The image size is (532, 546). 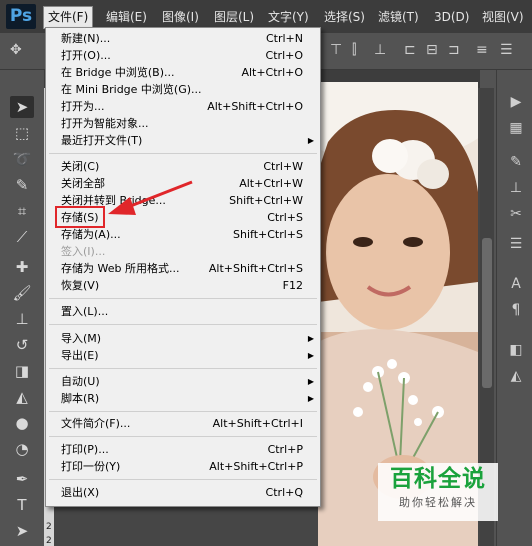 What do you see at coordinates (183, 493) in the screenshot?
I see `menu-item-exit: 退出(X) Ctrl+Q` at bounding box center [183, 493].